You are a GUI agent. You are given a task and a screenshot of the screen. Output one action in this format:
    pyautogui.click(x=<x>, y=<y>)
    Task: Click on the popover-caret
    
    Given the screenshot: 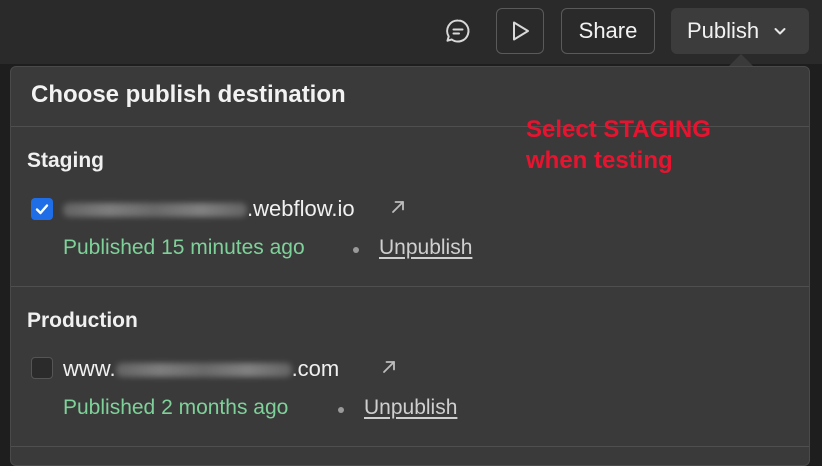 What is the action you would take?
    pyautogui.click(x=741, y=60)
    